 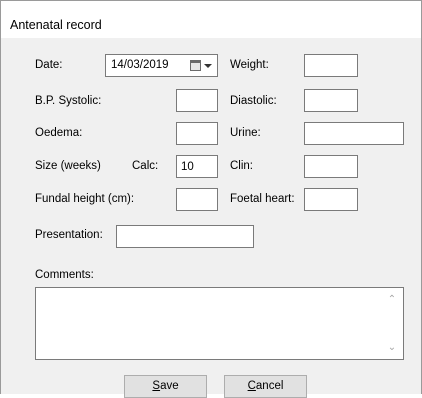 What do you see at coordinates (242, 166) in the screenshot?
I see `clin-label: Clin:` at bounding box center [242, 166].